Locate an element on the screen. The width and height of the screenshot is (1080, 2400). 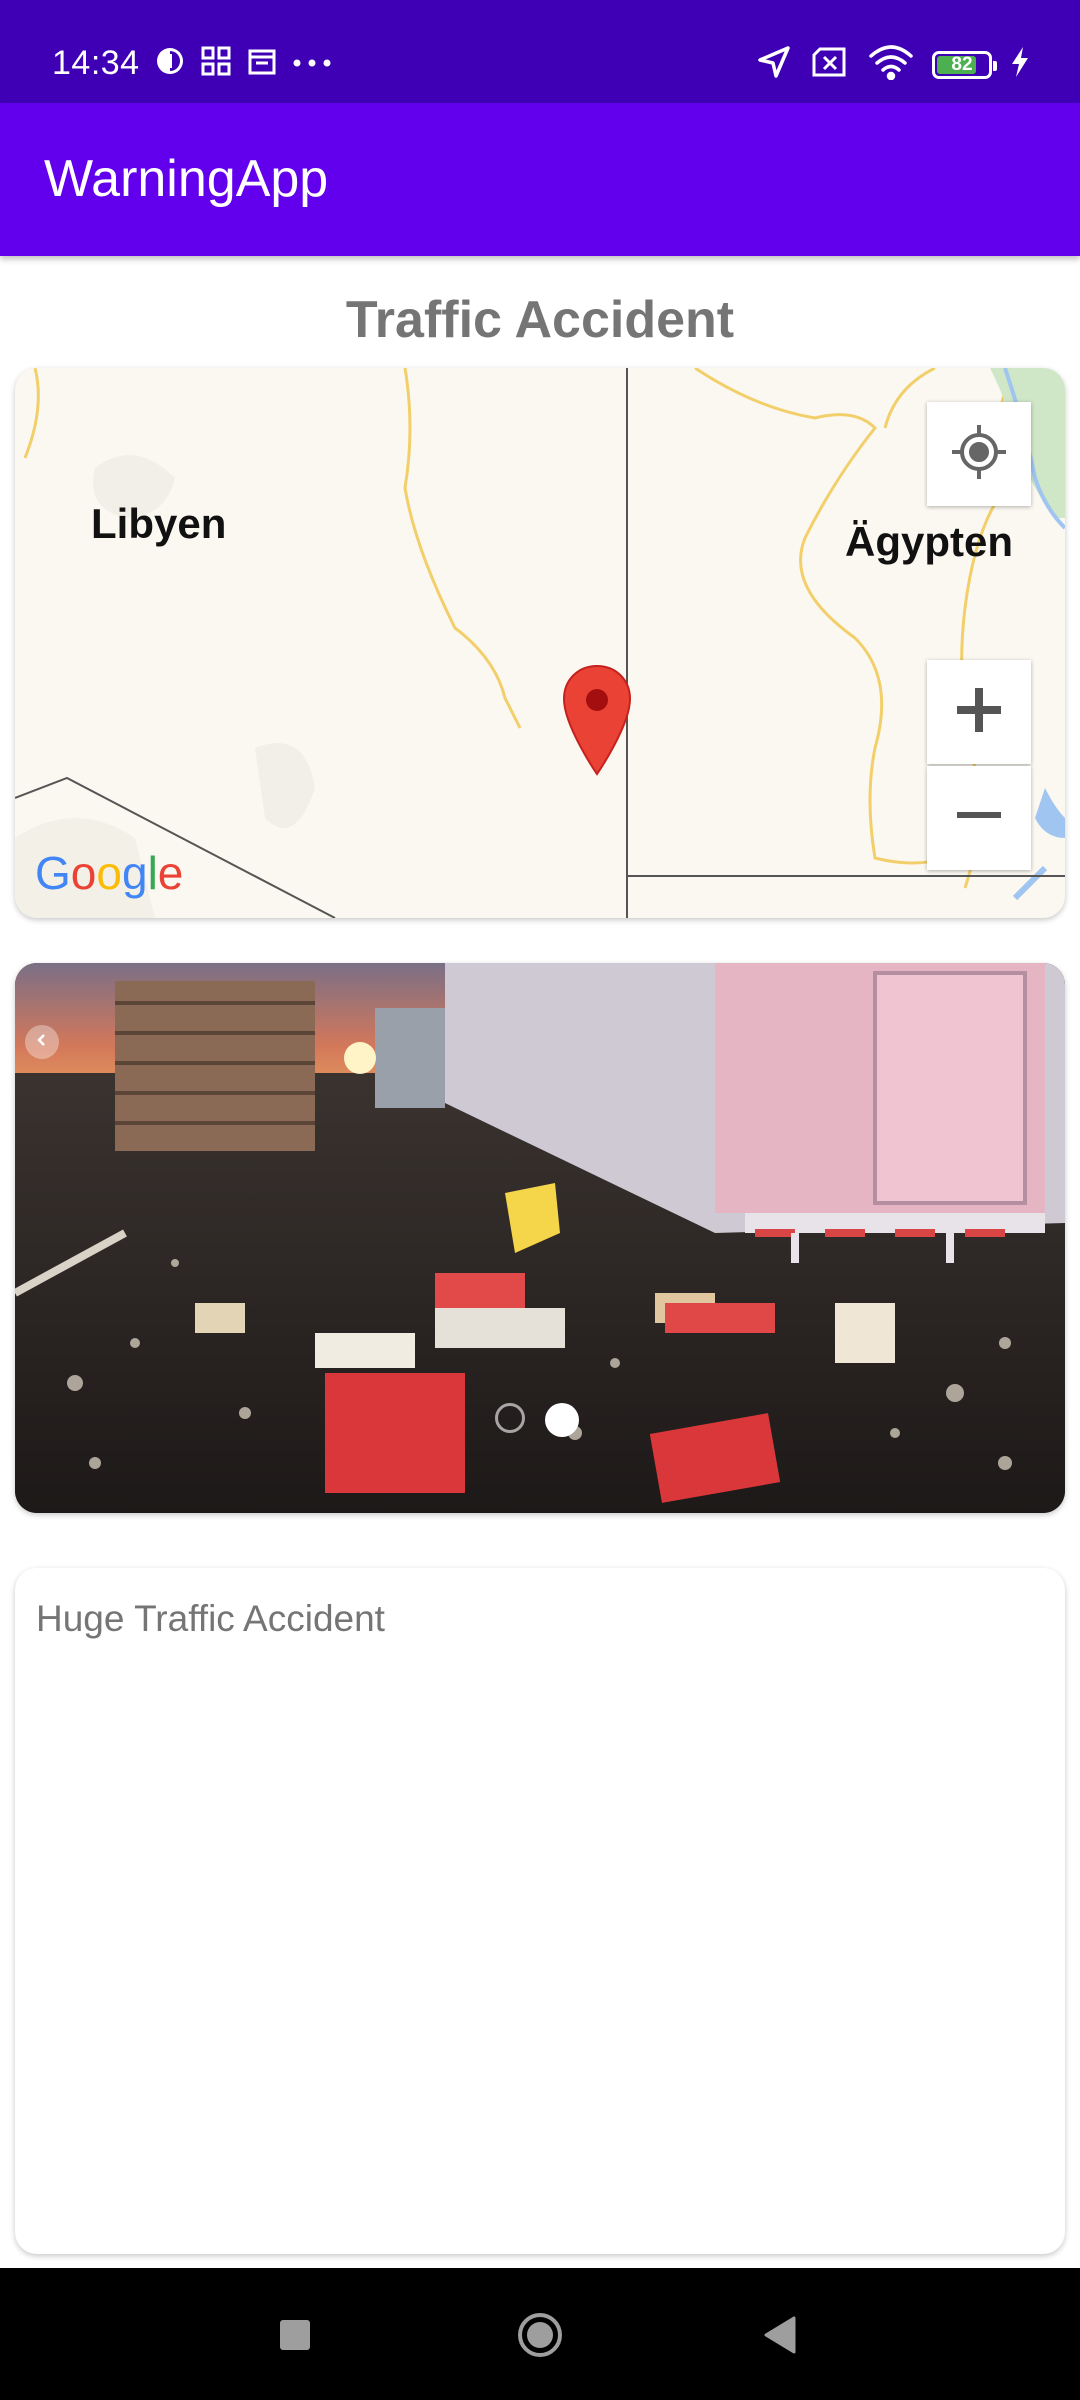
square-icon is located at coordinates (295, 2338).